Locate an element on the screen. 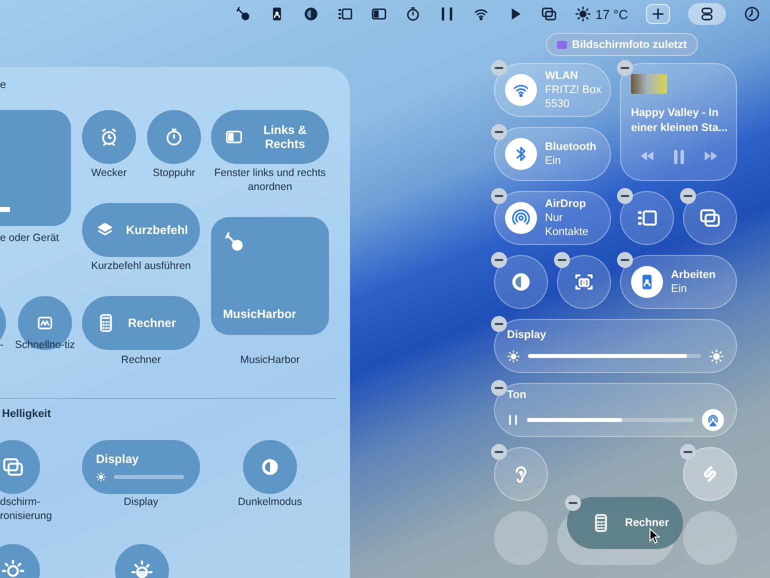  control-tile: Links & Rechts is located at coordinates (270, 137).